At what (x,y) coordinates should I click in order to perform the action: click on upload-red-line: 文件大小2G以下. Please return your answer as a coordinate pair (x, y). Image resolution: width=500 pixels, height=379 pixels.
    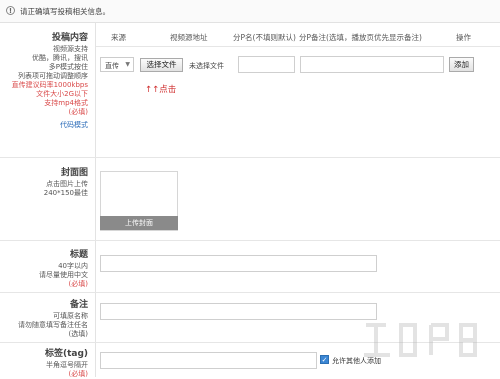
    Looking at the image, I should click on (62, 94).